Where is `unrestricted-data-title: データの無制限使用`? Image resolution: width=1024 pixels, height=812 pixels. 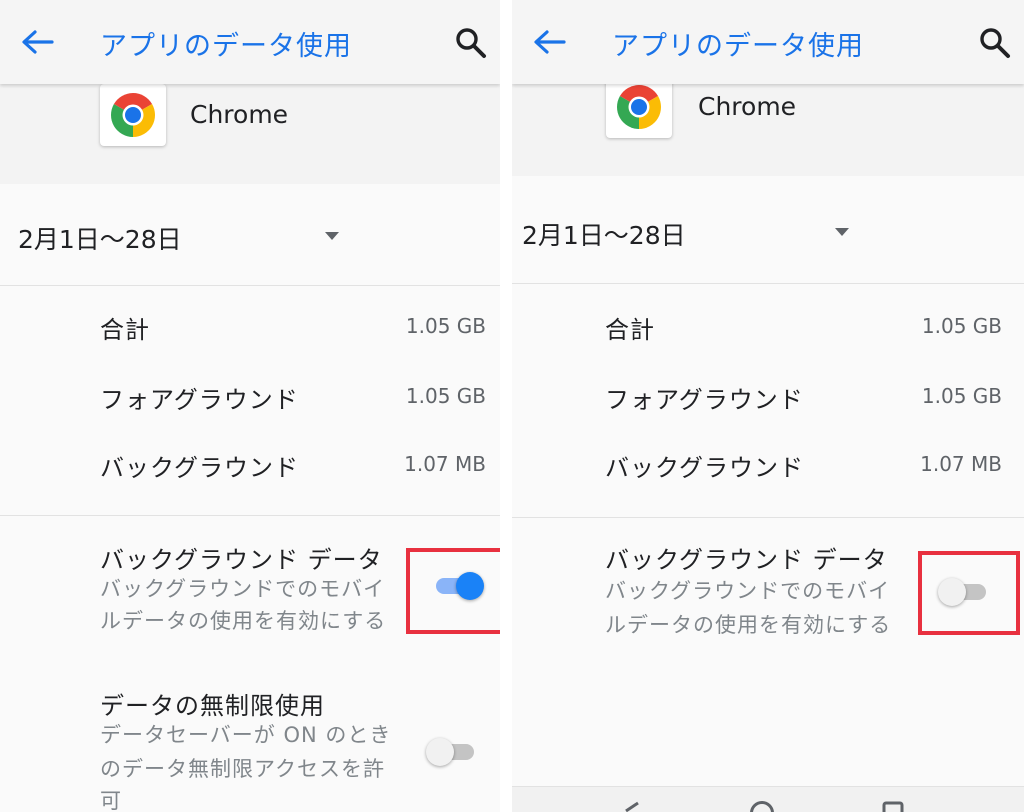
unrestricted-data-title: データの無制限使用 is located at coordinates (212, 706).